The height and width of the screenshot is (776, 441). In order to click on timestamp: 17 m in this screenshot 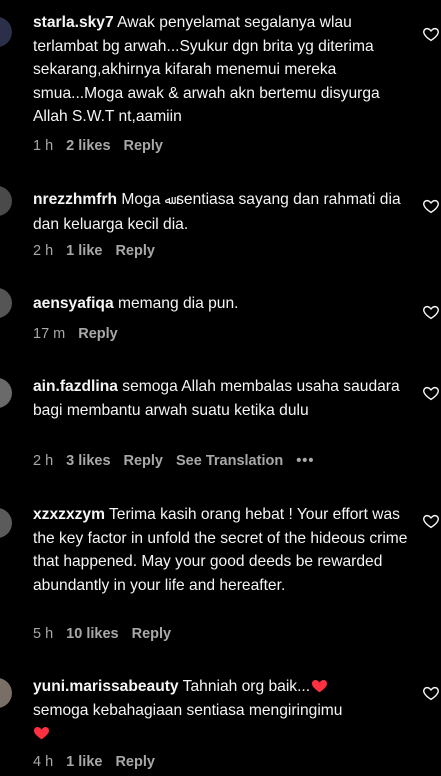, I will do `click(49, 334)`.